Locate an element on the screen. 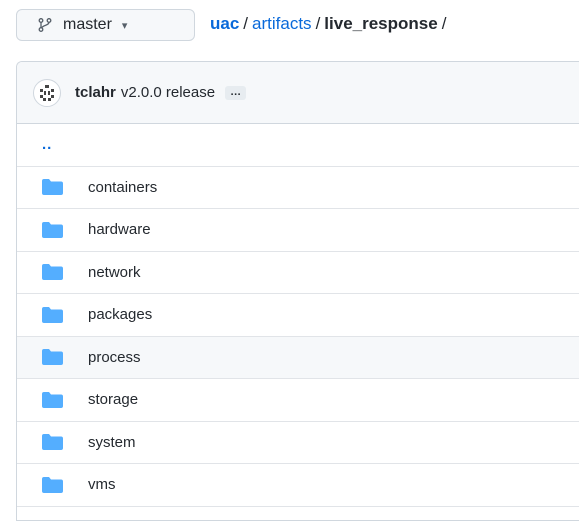 This screenshot has height=521, width=579. breadcrumb-artifacts-link: artifacts is located at coordinates (282, 23).